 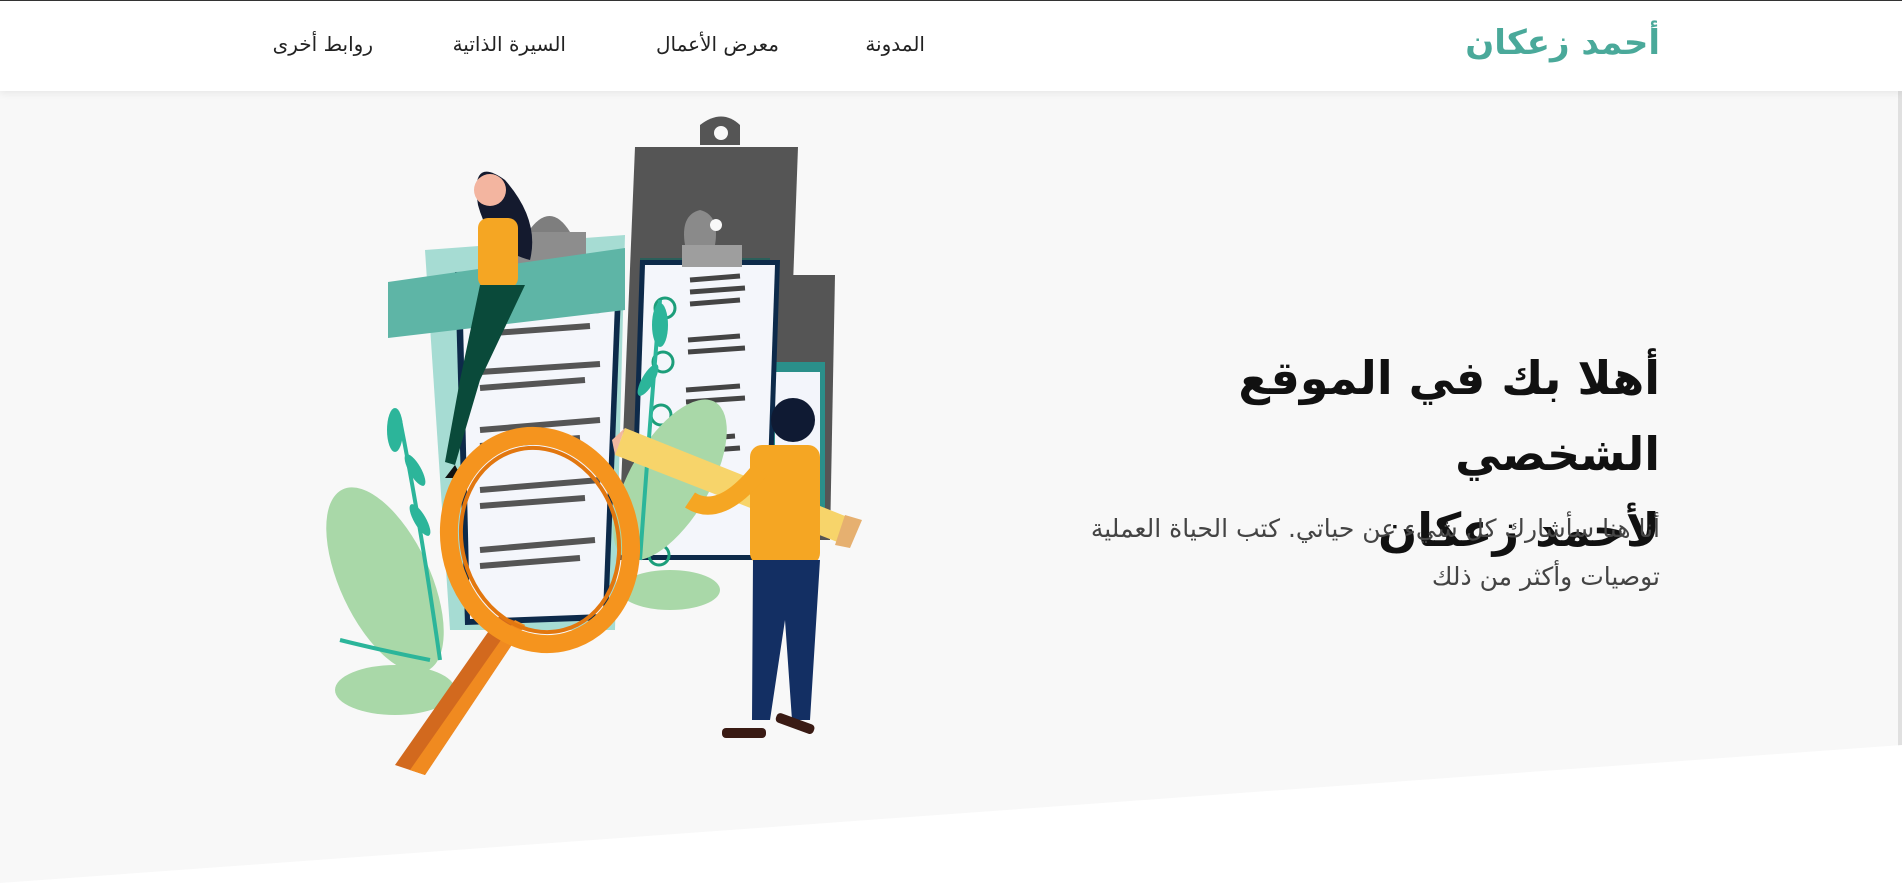 I want to click on hero-title-line1: أهلا بك في الموقع الشخصي, so click(x=1449, y=416).